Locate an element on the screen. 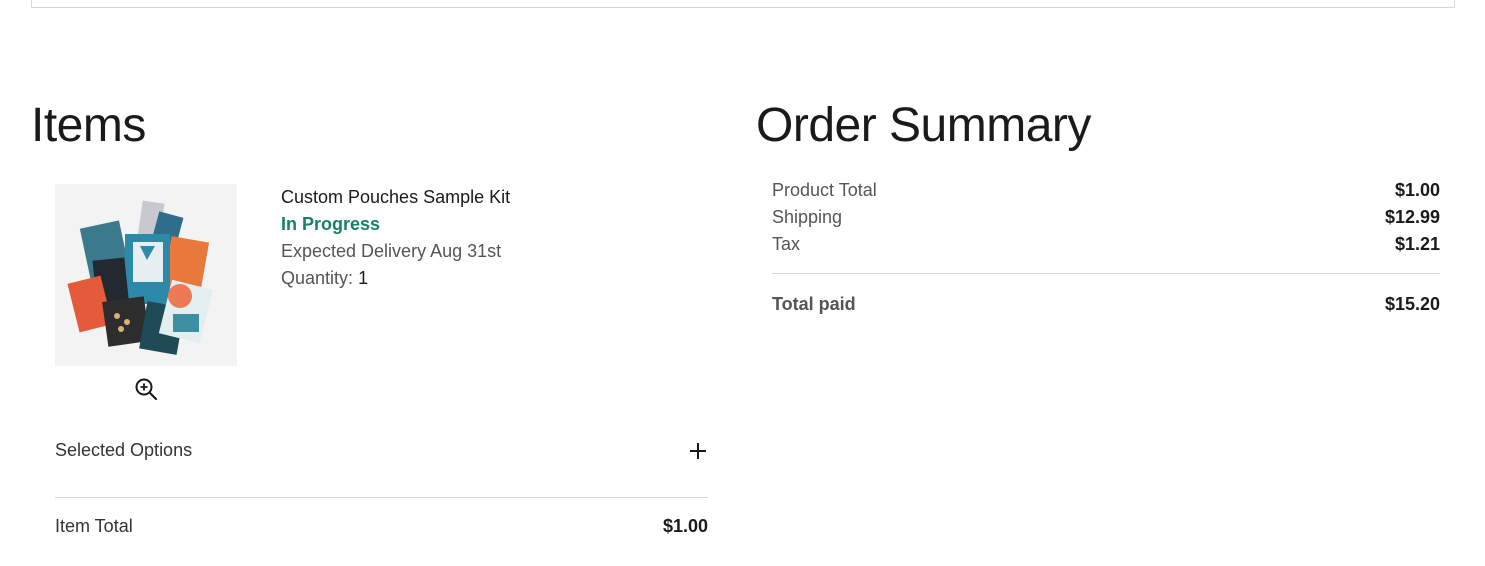 The height and width of the screenshot is (566, 1485). selected-options-label: Selected Options is located at coordinates (124, 450).